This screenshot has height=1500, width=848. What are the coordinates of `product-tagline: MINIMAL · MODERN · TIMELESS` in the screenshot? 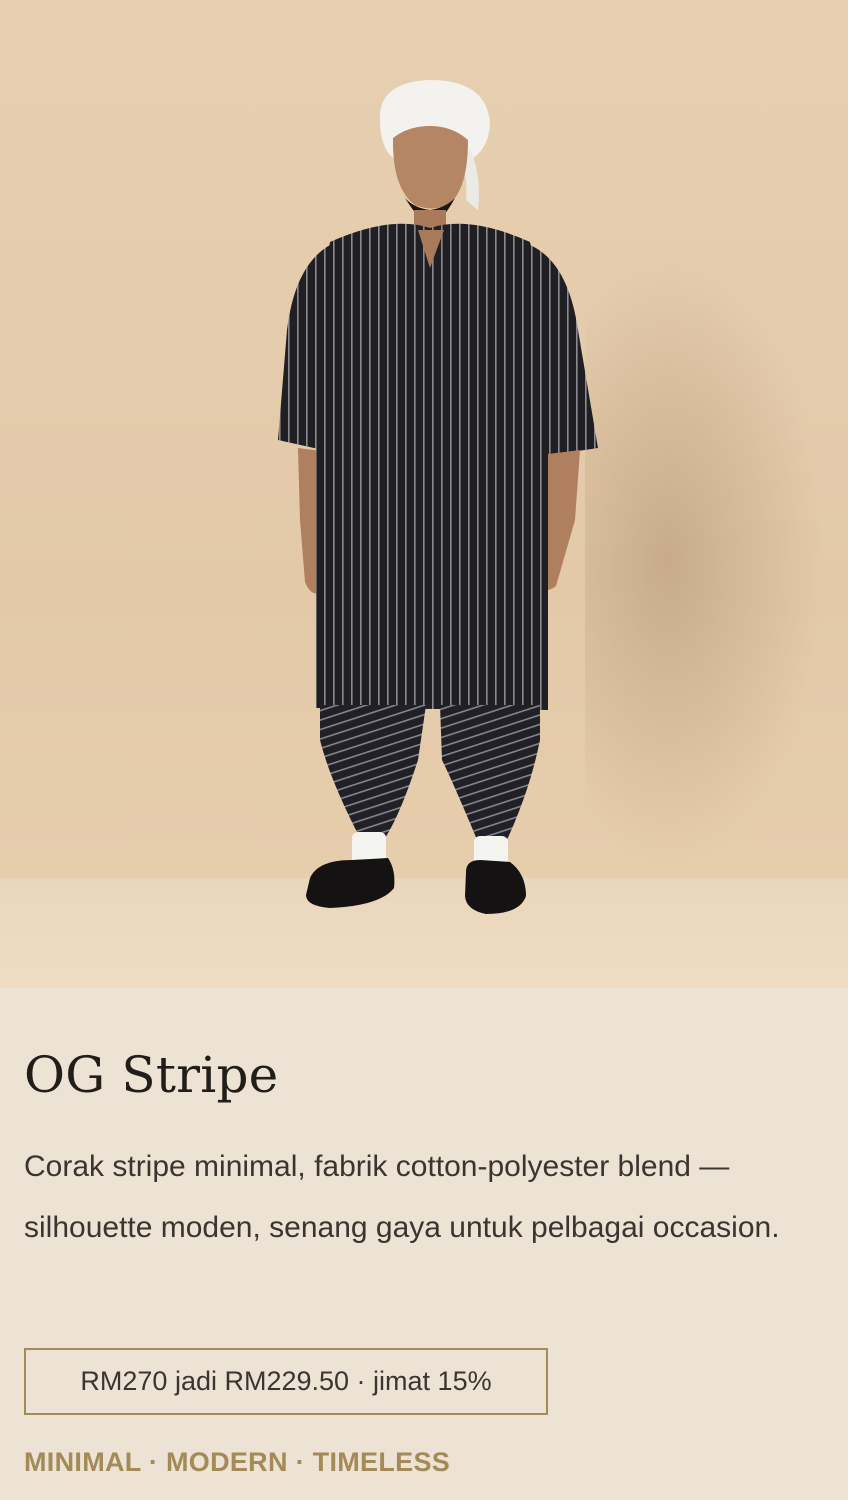 It's located at (237, 1462).